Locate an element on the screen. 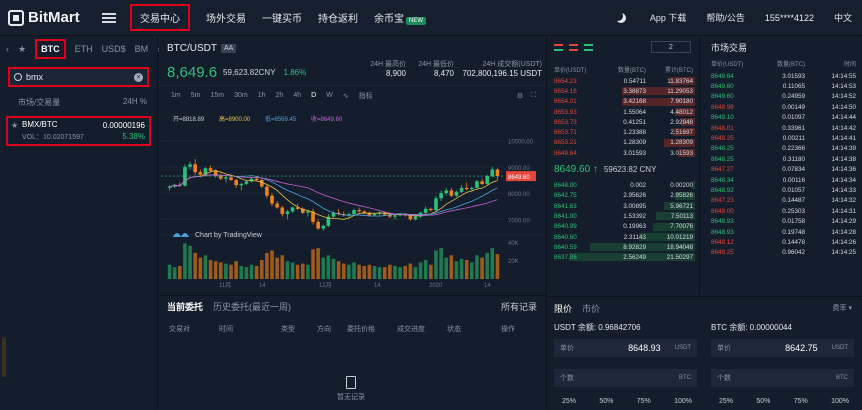 The height and width of the screenshot is (410, 862). fullscreen-icon: ⛶ is located at coordinates (533, 96).